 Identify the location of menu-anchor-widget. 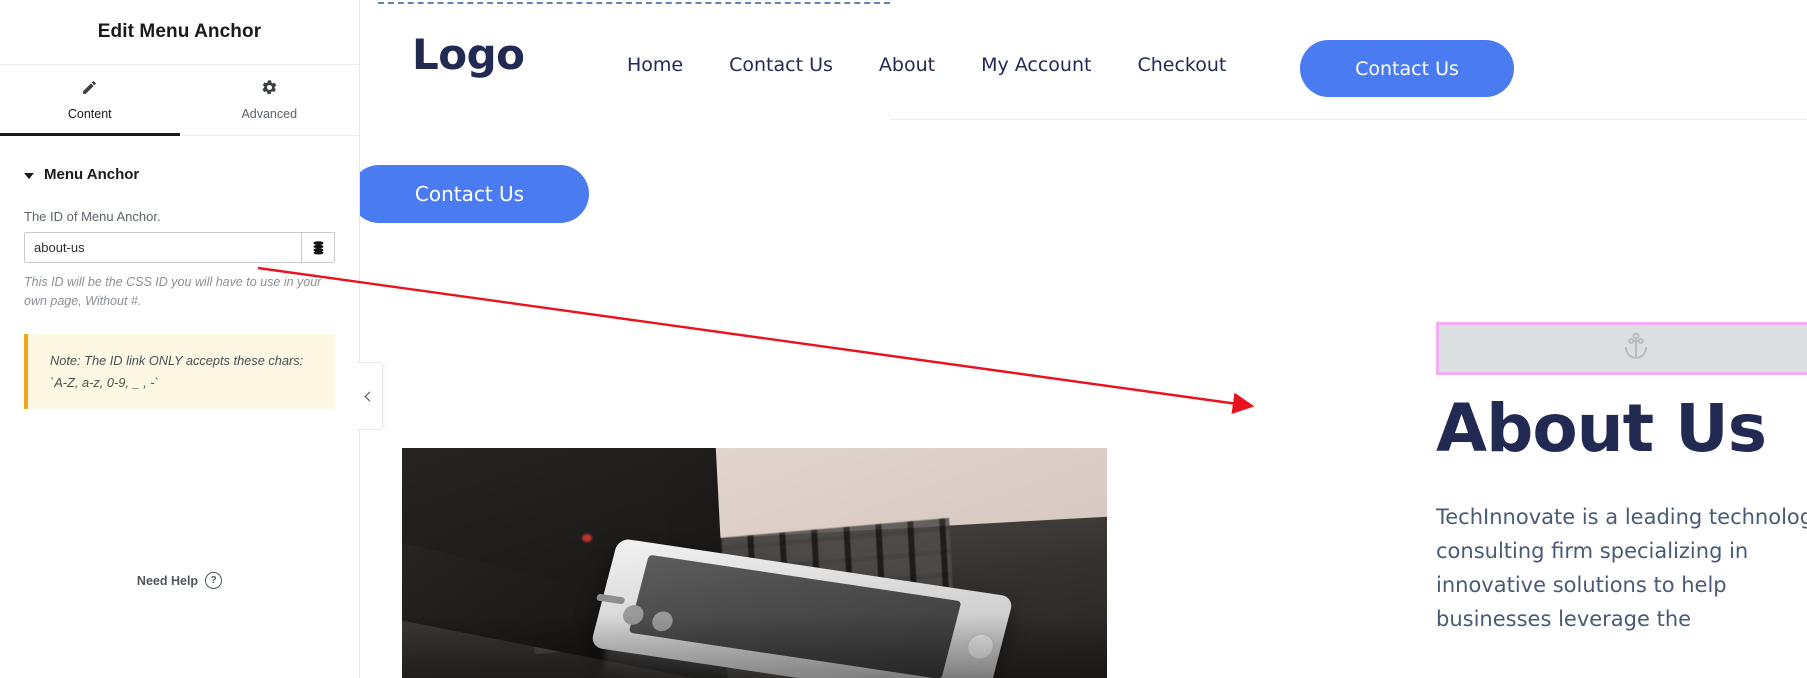
(1621, 348).